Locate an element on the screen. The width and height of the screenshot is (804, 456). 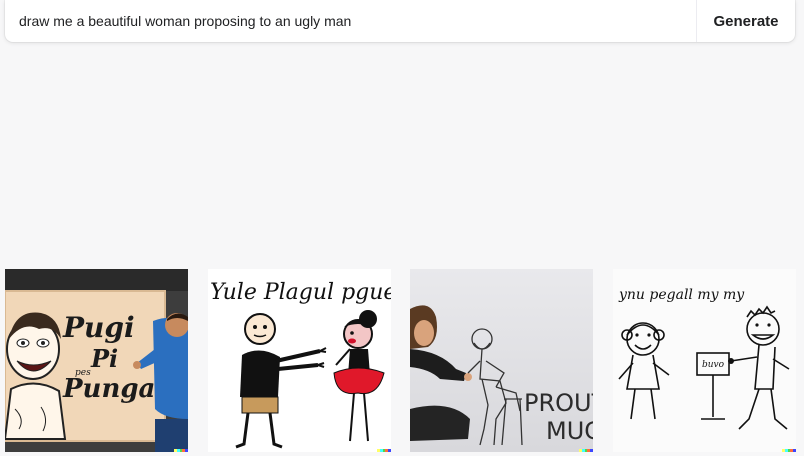
image-thumbnail-3: PROUT MUG is located at coordinates (501, 360).